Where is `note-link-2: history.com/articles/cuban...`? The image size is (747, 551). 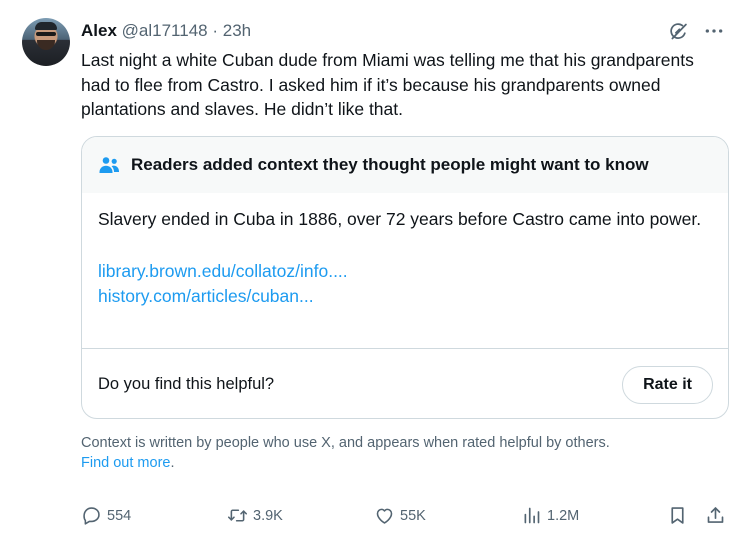 note-link-2: history.com/articles/cuban... is located at coordinates (405, 296).